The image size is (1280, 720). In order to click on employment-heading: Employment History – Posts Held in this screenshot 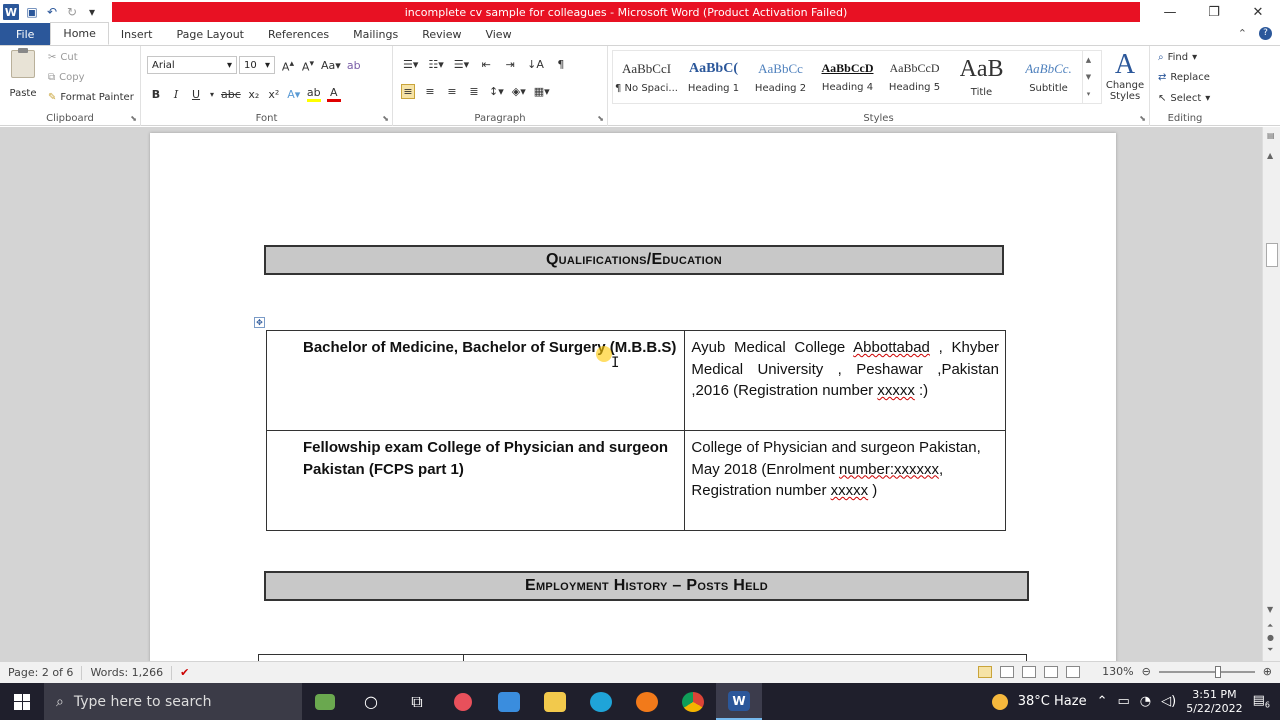, I will do `click(646, 586)`.